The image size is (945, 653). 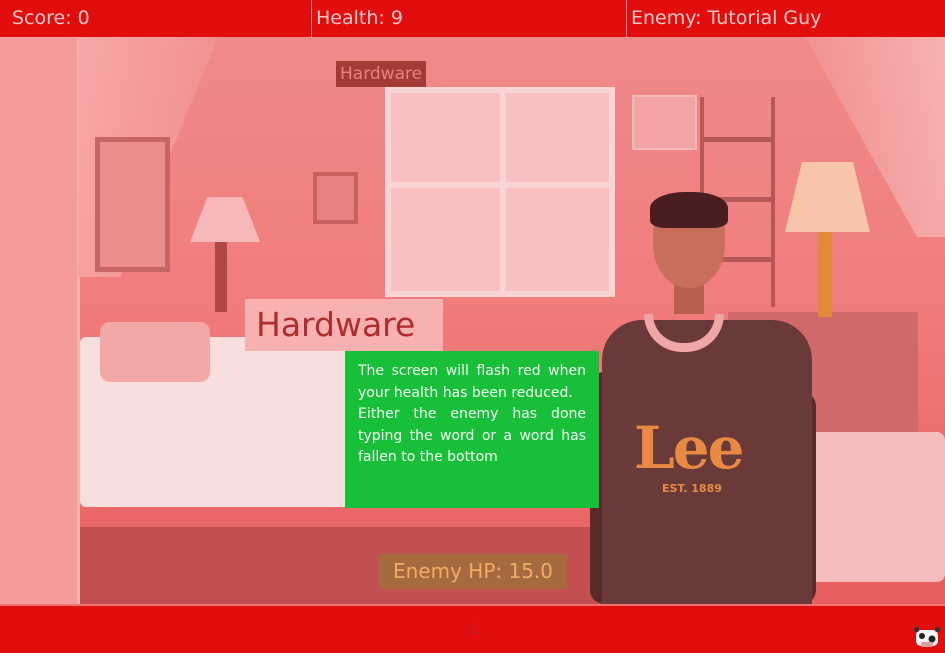 I want to click on typed-text: L, so click(x=475, y=629).